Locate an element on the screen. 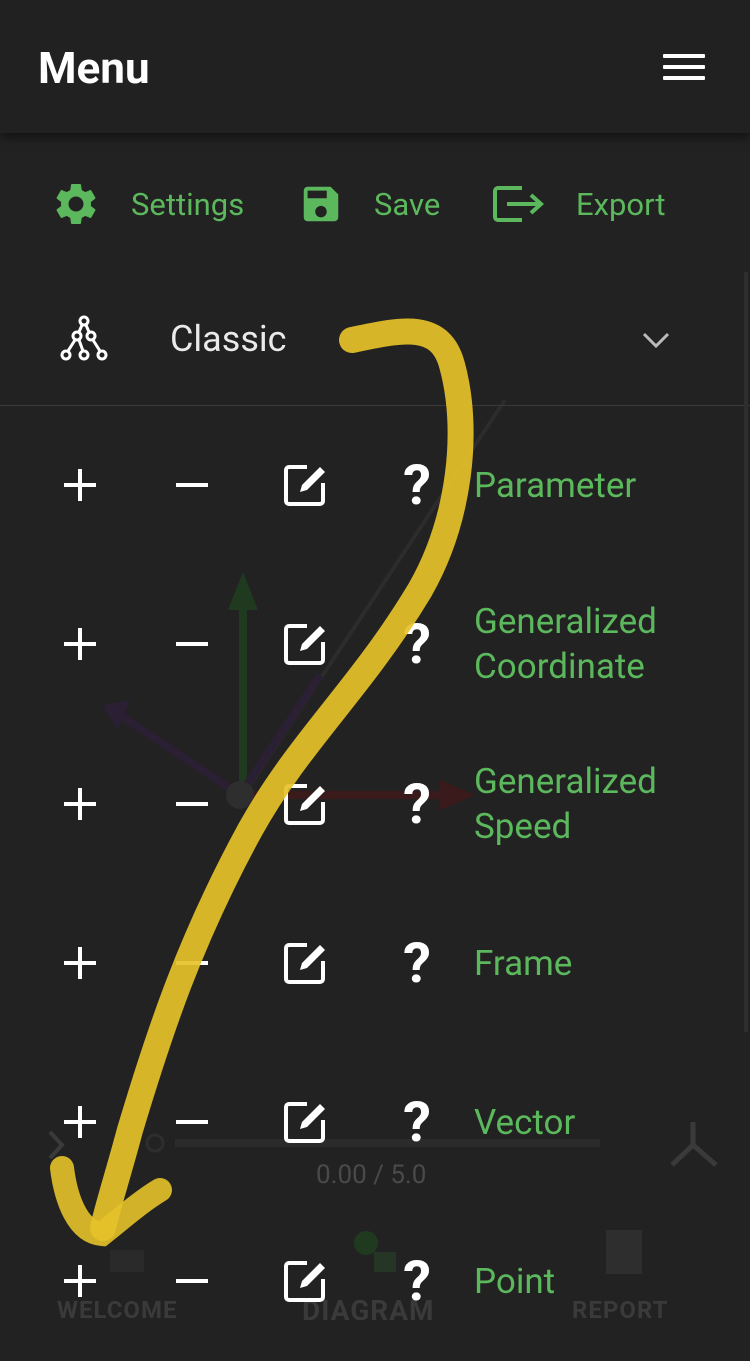  row-label: Vector is located at coordinates (525, 1122).